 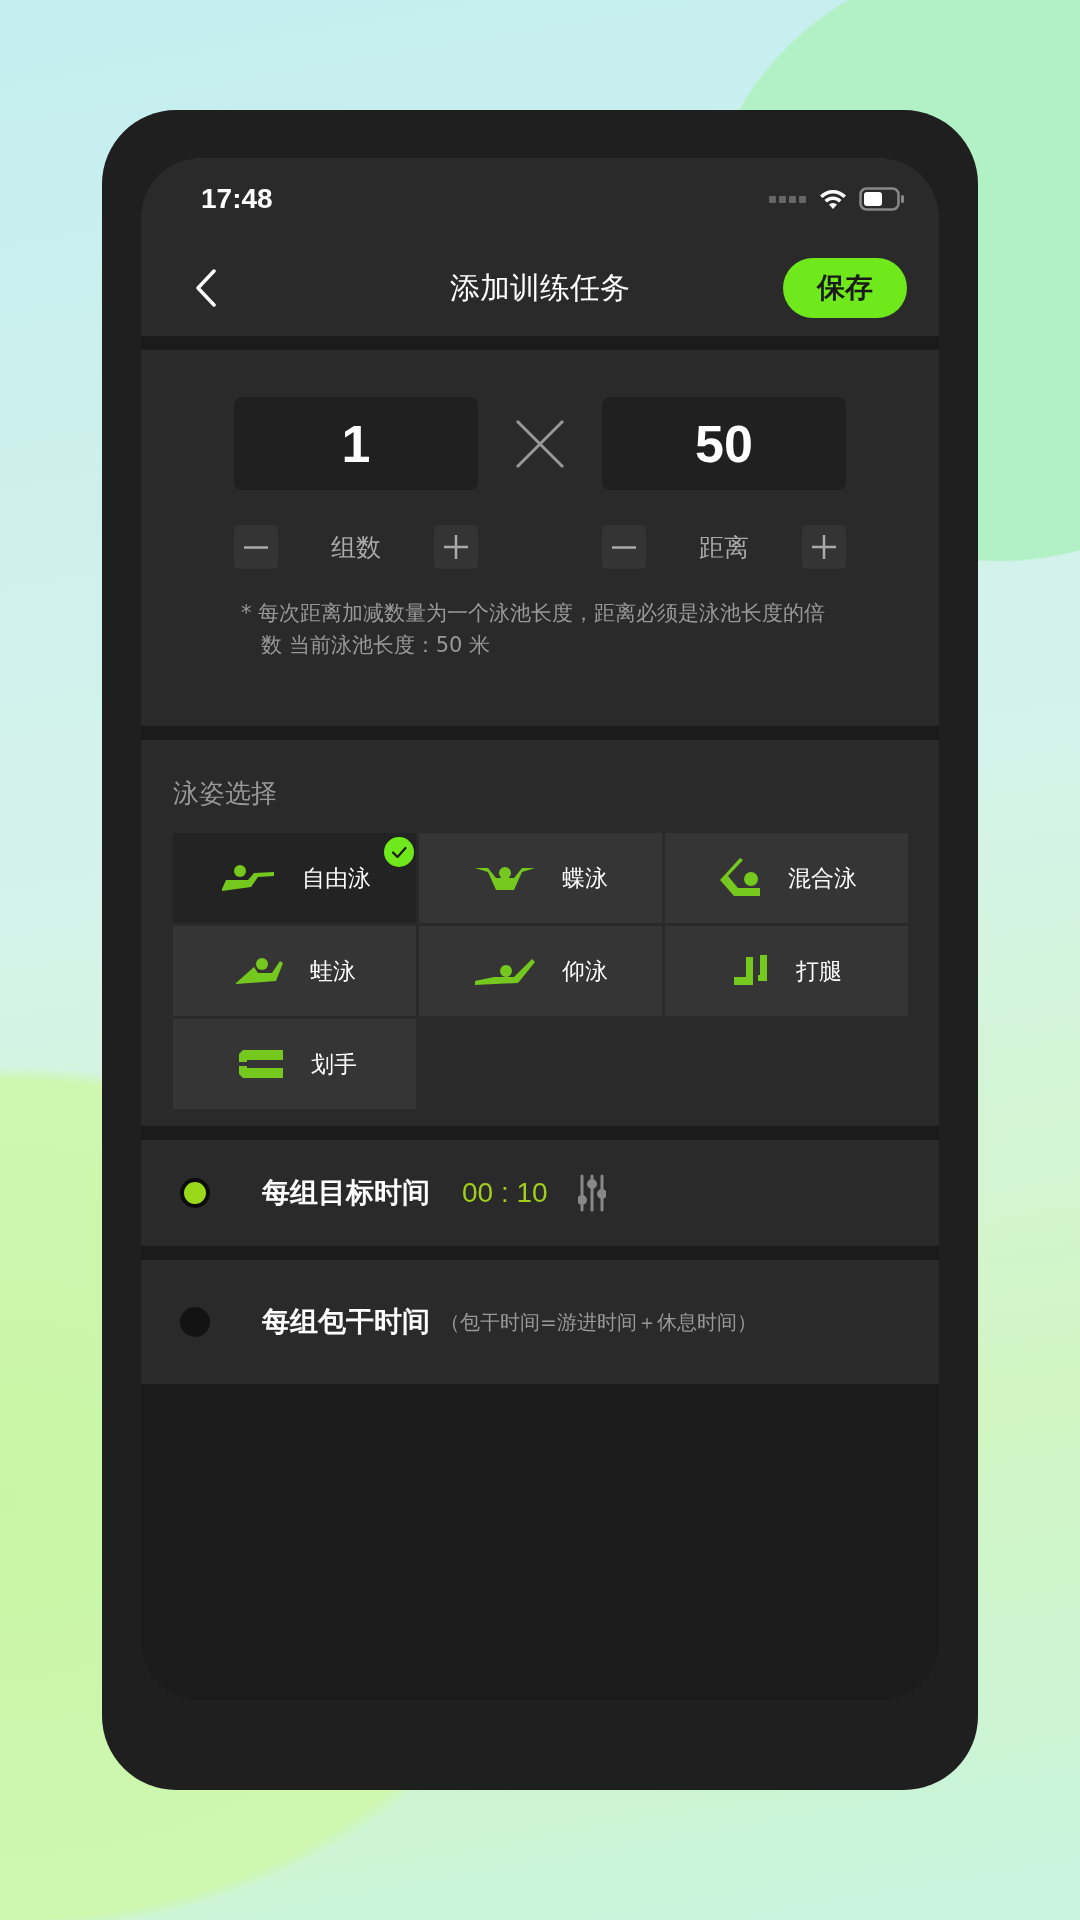 What do you see at coordinates (786, 878) in the screenshot?
I see `stroke-option: 混合泳` at bounding box center [786, 878].